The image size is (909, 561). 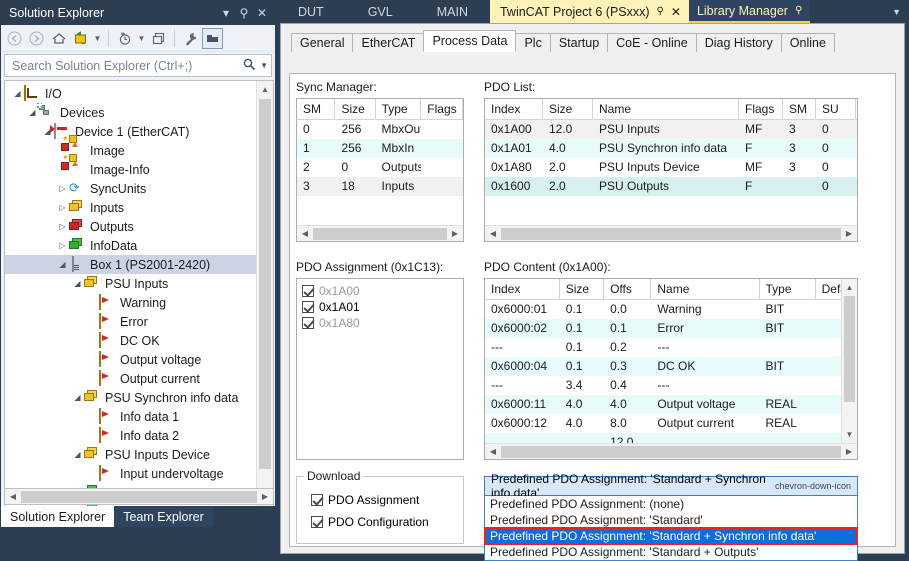 I want to click on tree-horizontal-scrollbar: ◀ ▶, so click(x=139, y=496).